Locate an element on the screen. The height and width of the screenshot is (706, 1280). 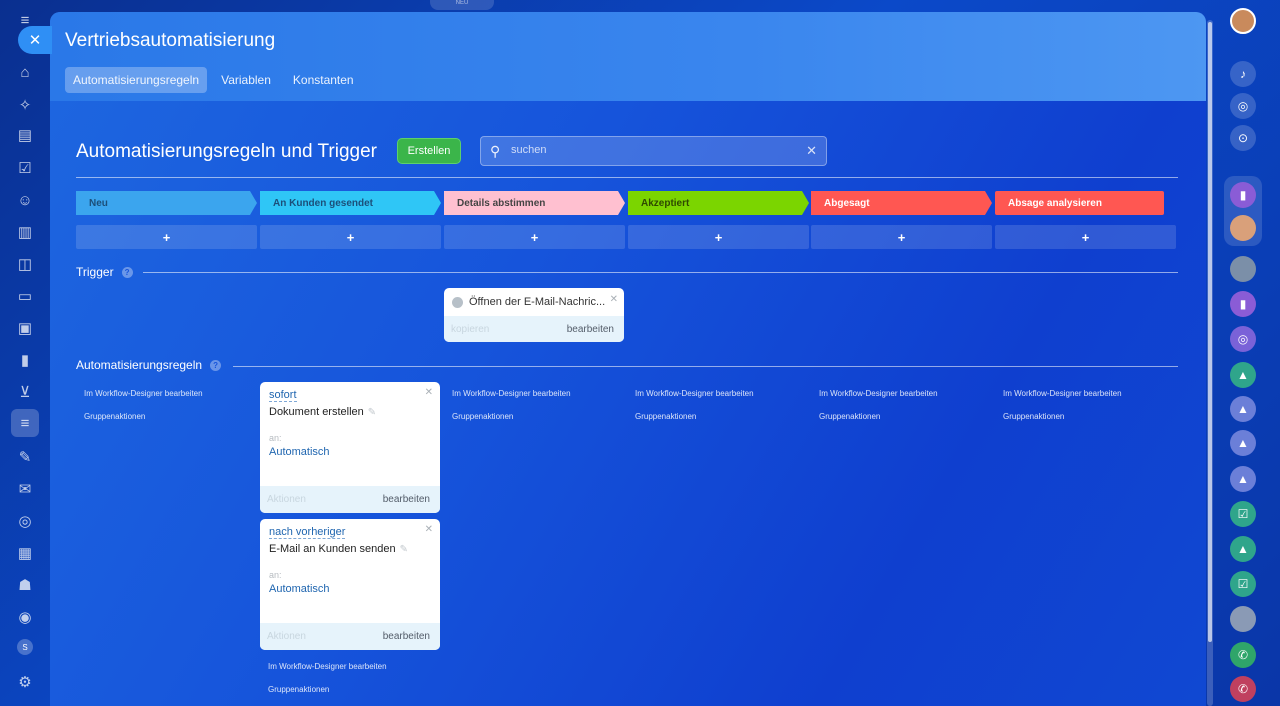
stage-analyze-decline: Absage analysieren is located at coordinates (1079, 203).